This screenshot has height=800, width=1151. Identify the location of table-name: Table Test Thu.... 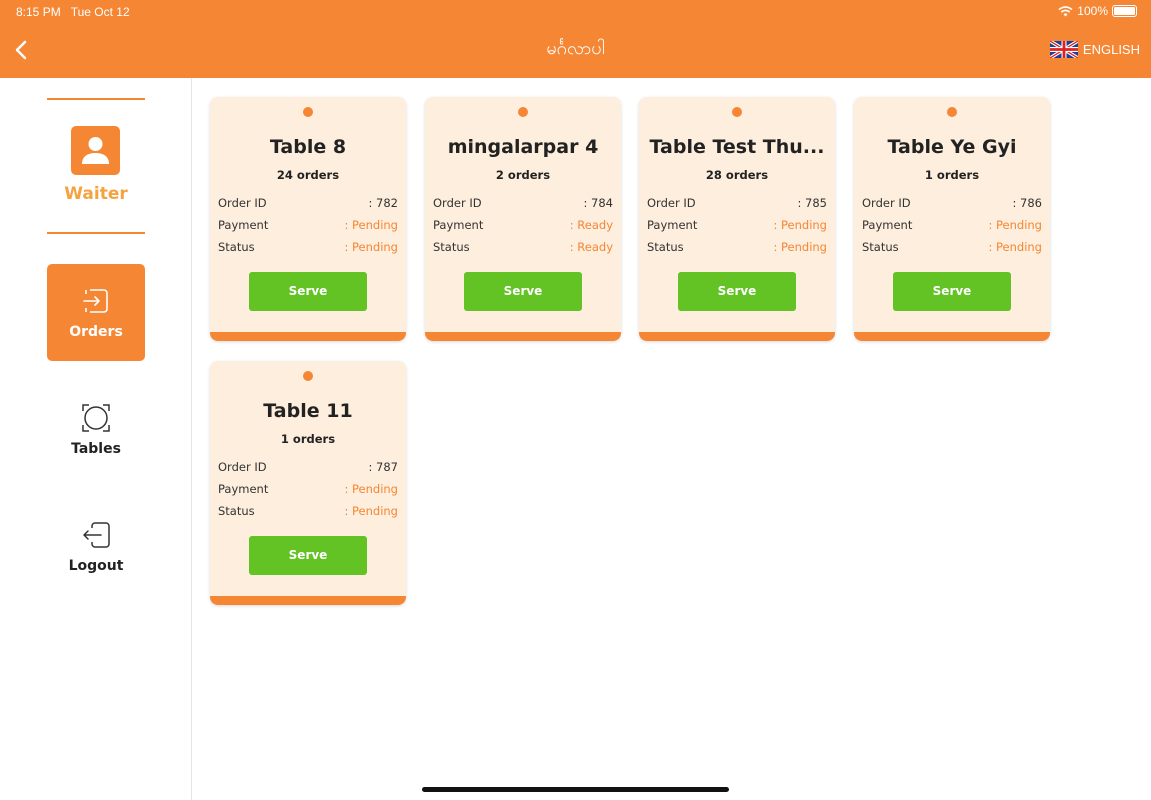
(737, 147).